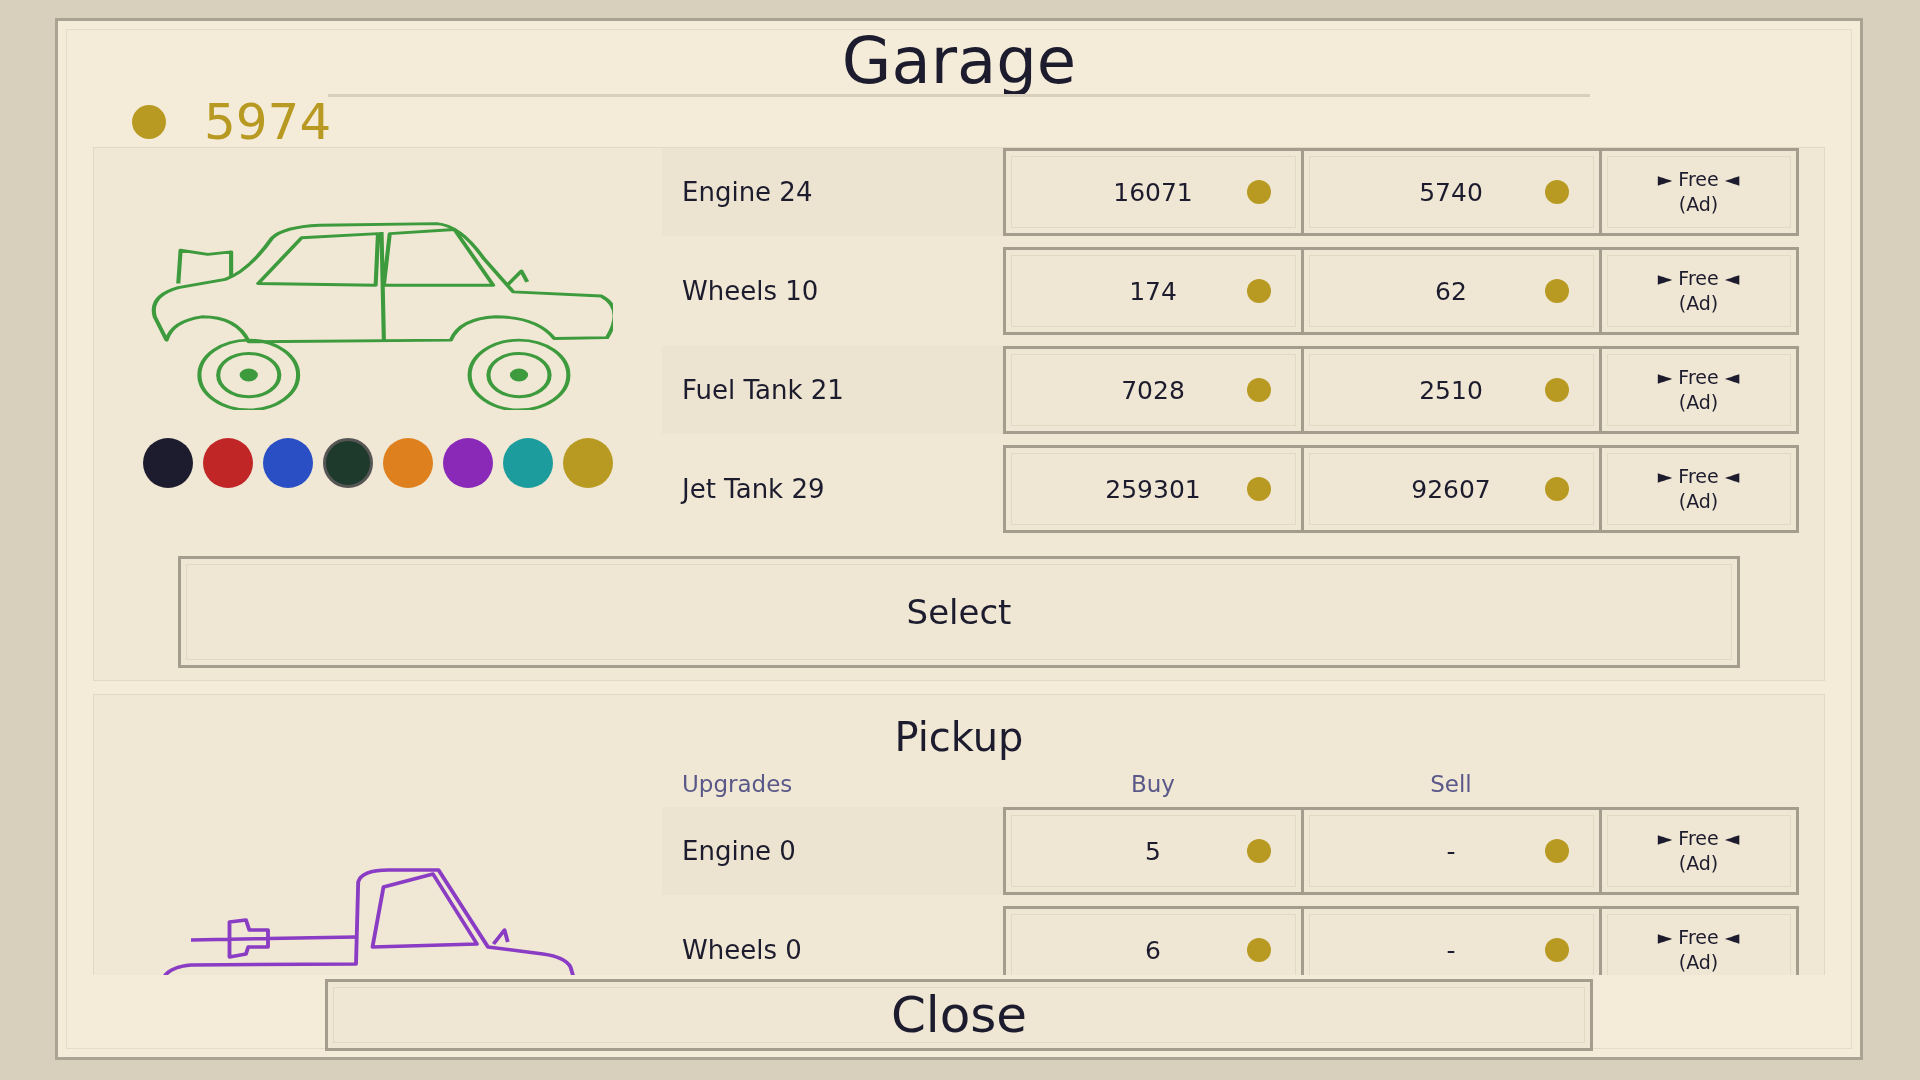 The image size is (1920, 1080). What do you see at coordinates (1153, 291) in the screenshot?
I see `buy-button: 174` at bounding box center [1153, 291].